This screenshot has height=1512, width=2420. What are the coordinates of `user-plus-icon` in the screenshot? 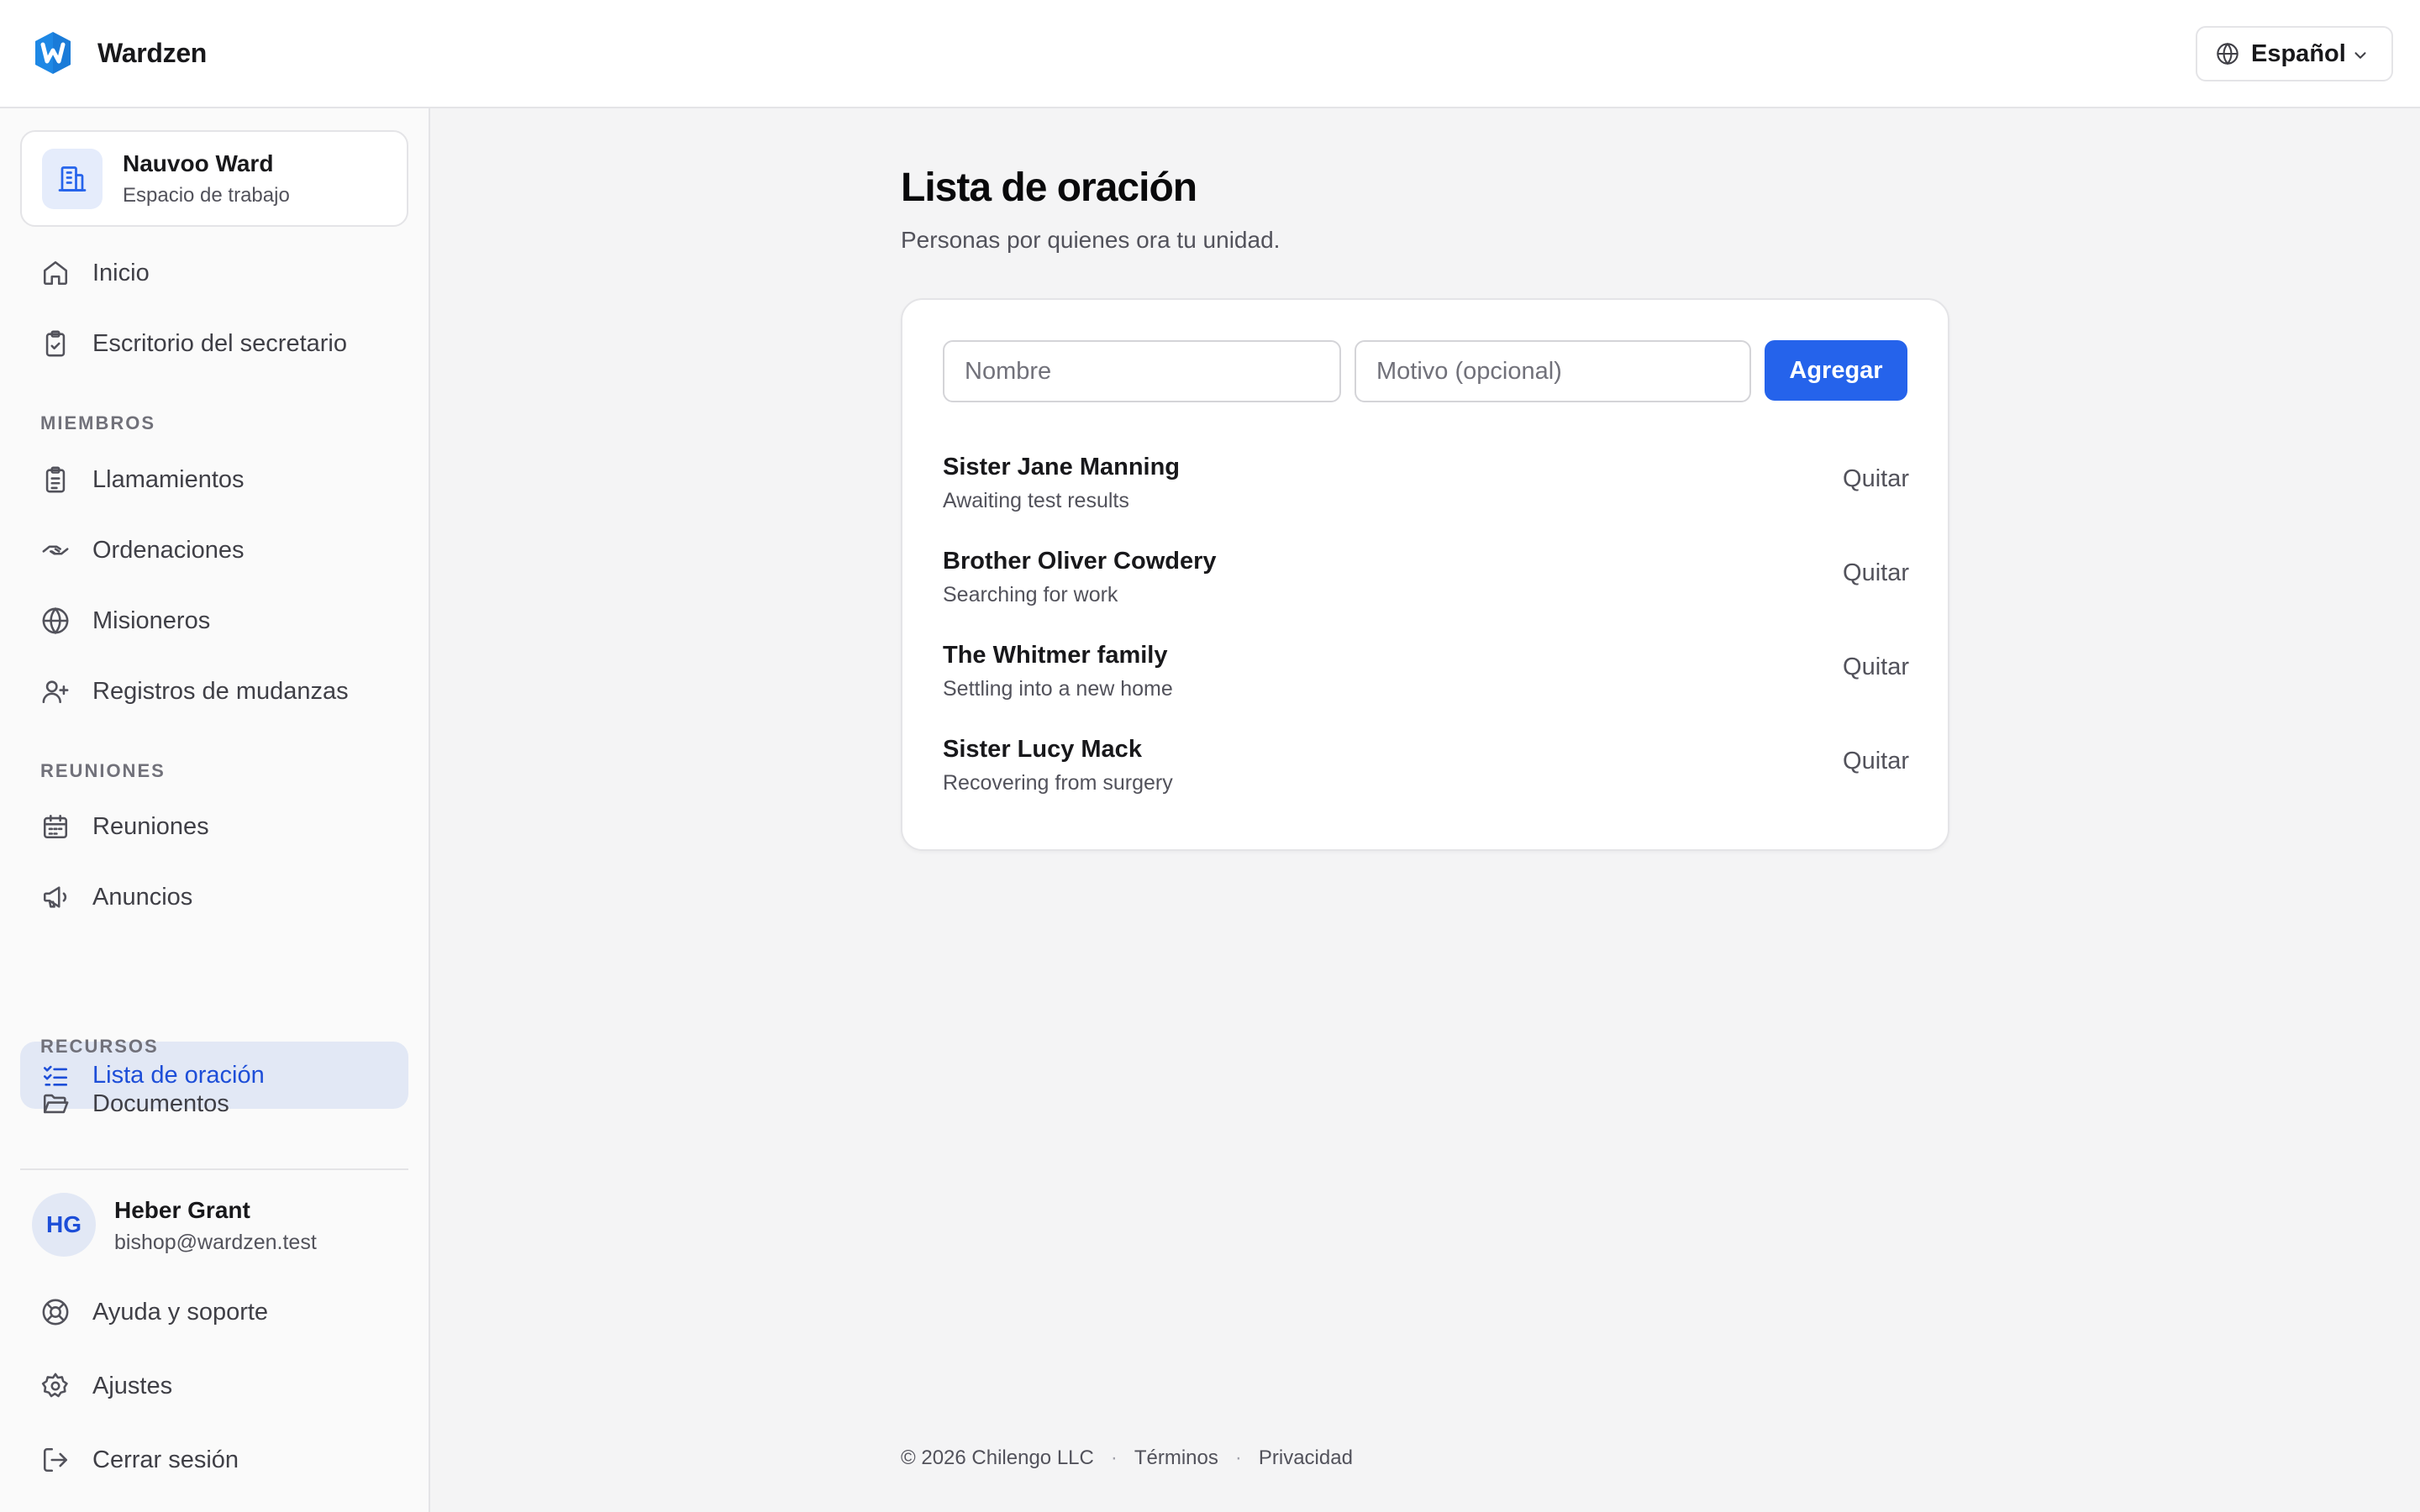 It's located at (55, 691).